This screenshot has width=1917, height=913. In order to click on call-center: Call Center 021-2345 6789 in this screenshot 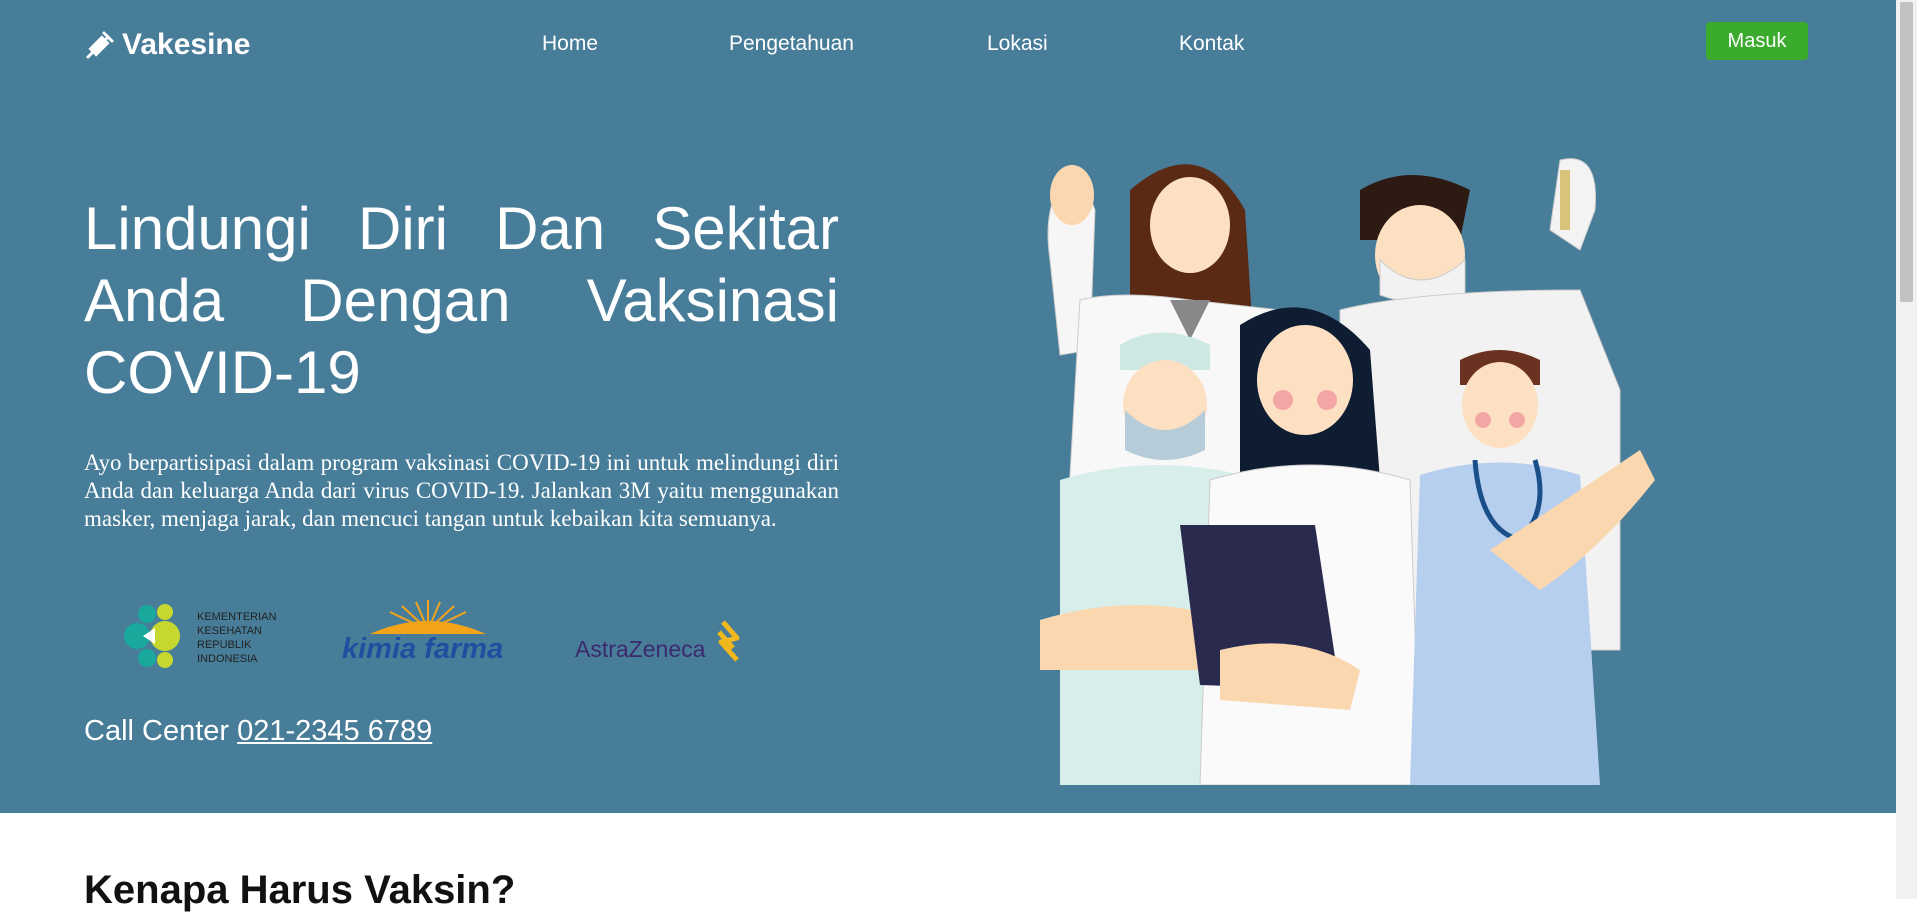, I will do `click(258, 731)`.